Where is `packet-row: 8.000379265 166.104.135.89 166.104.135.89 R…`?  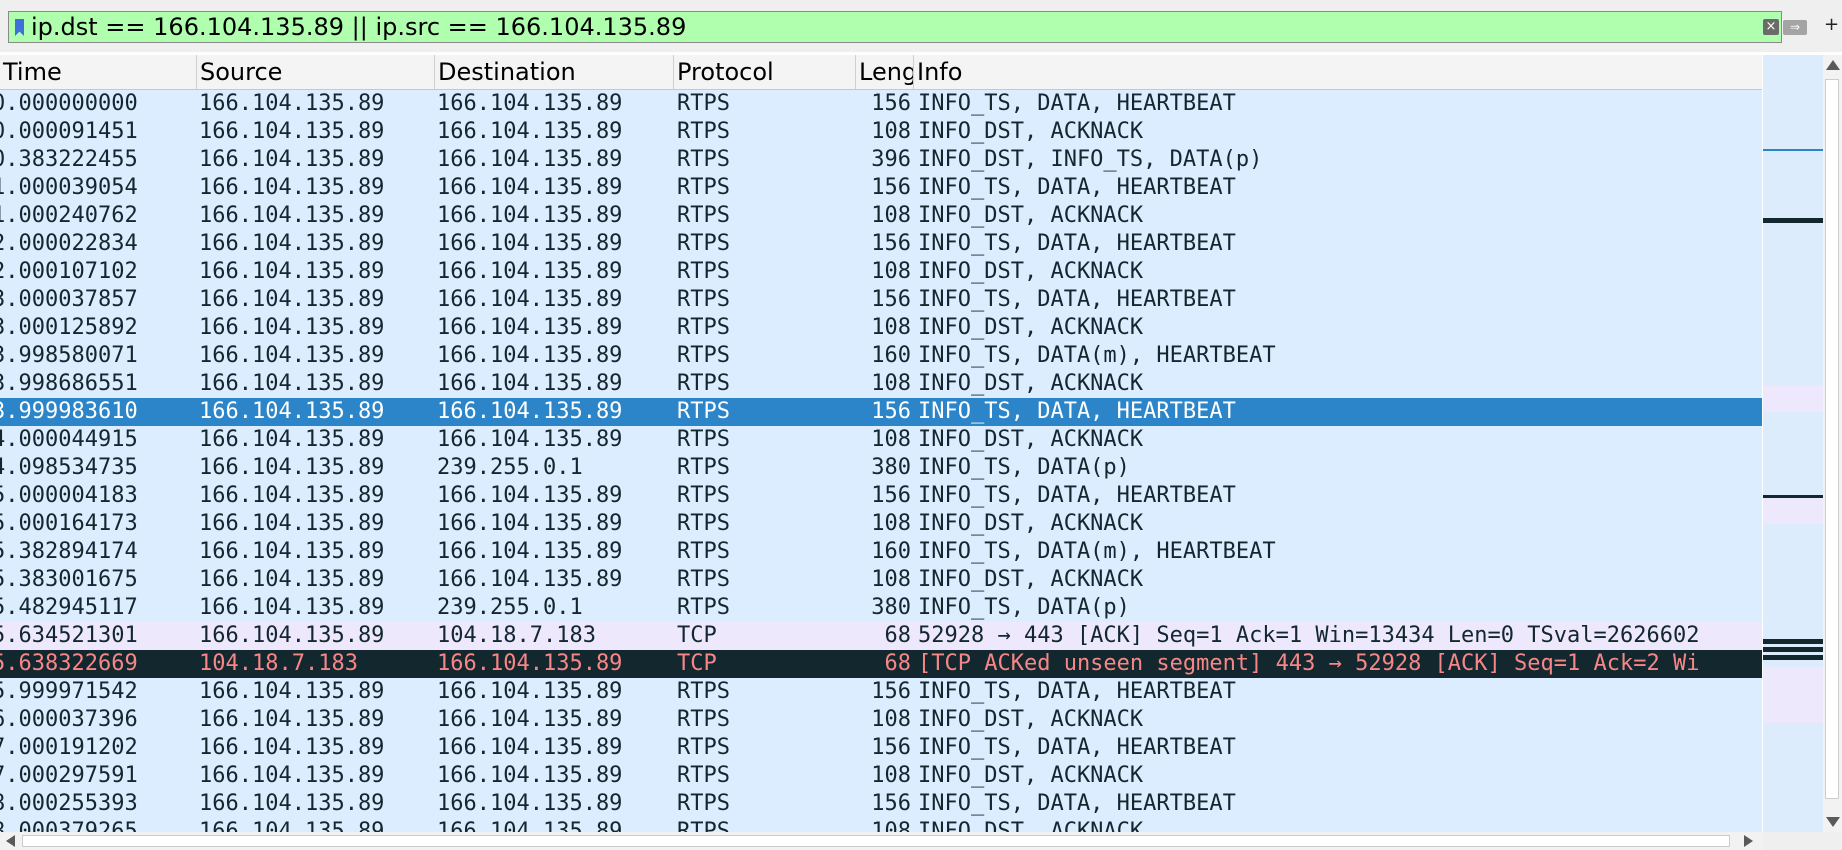 packet-row: 8.000379265 166.104.135.89 166.104.135.89 R… is located at coordinates (881, 825).